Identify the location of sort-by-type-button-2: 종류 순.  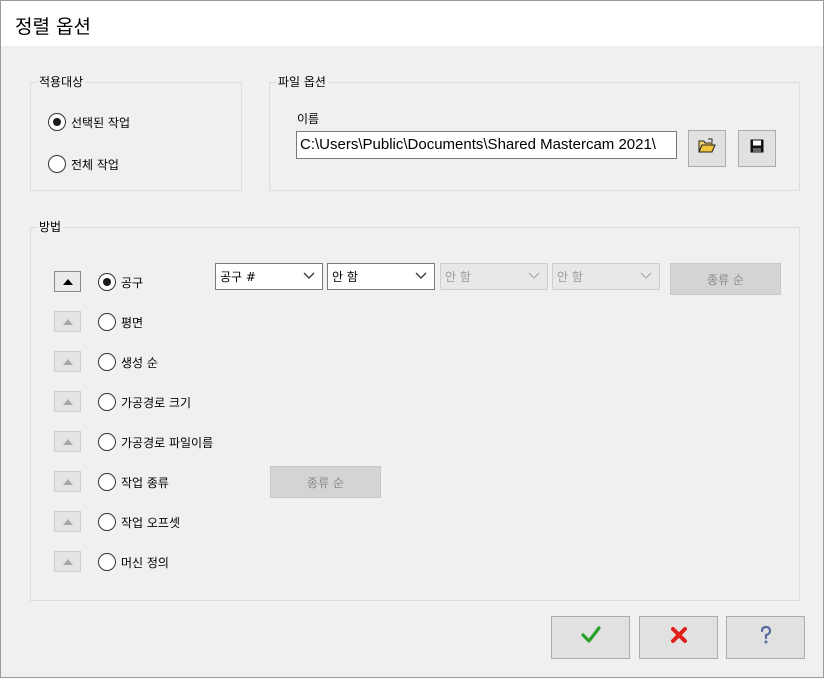
(325, 482).